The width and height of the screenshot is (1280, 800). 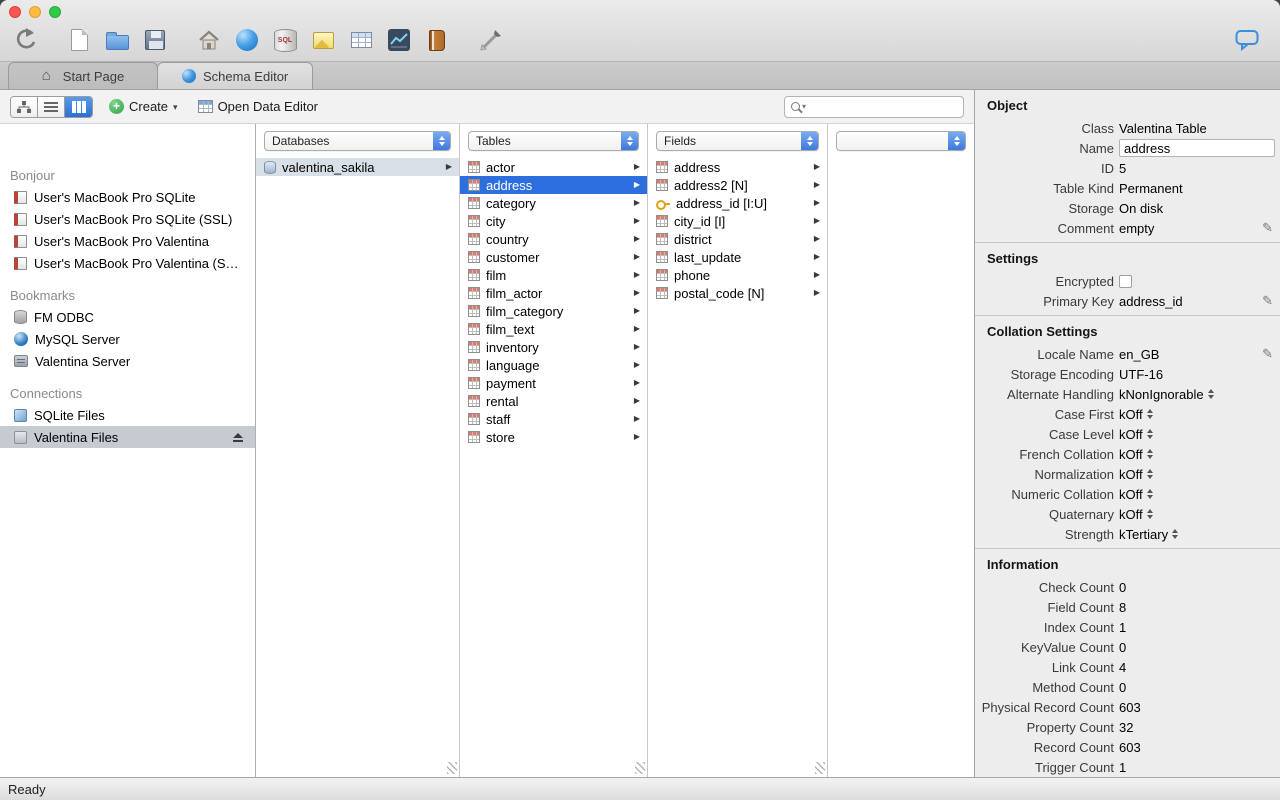 I want to click on sql-database-icon: SQL, so click(x=285, y=40).